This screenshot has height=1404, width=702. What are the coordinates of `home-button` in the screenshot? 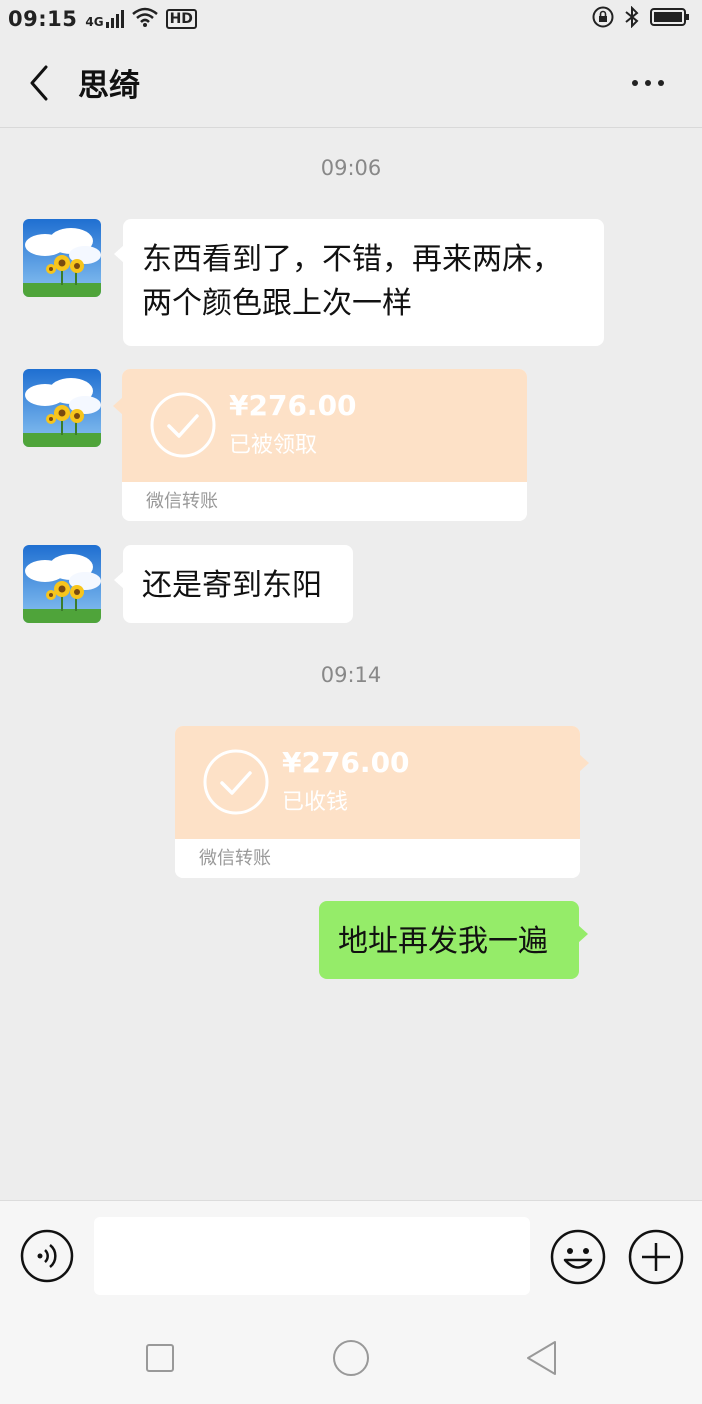 It's located at (351, 1358).